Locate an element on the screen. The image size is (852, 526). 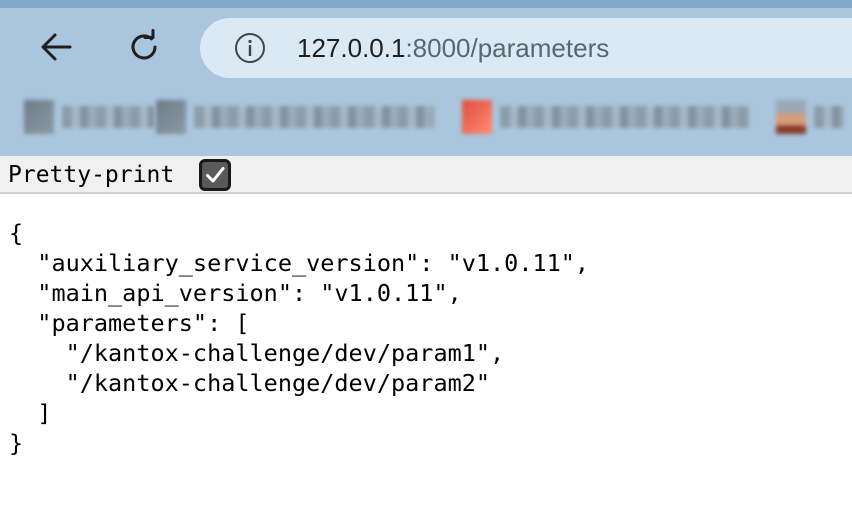
back-button is located at coordinates (56, 47).